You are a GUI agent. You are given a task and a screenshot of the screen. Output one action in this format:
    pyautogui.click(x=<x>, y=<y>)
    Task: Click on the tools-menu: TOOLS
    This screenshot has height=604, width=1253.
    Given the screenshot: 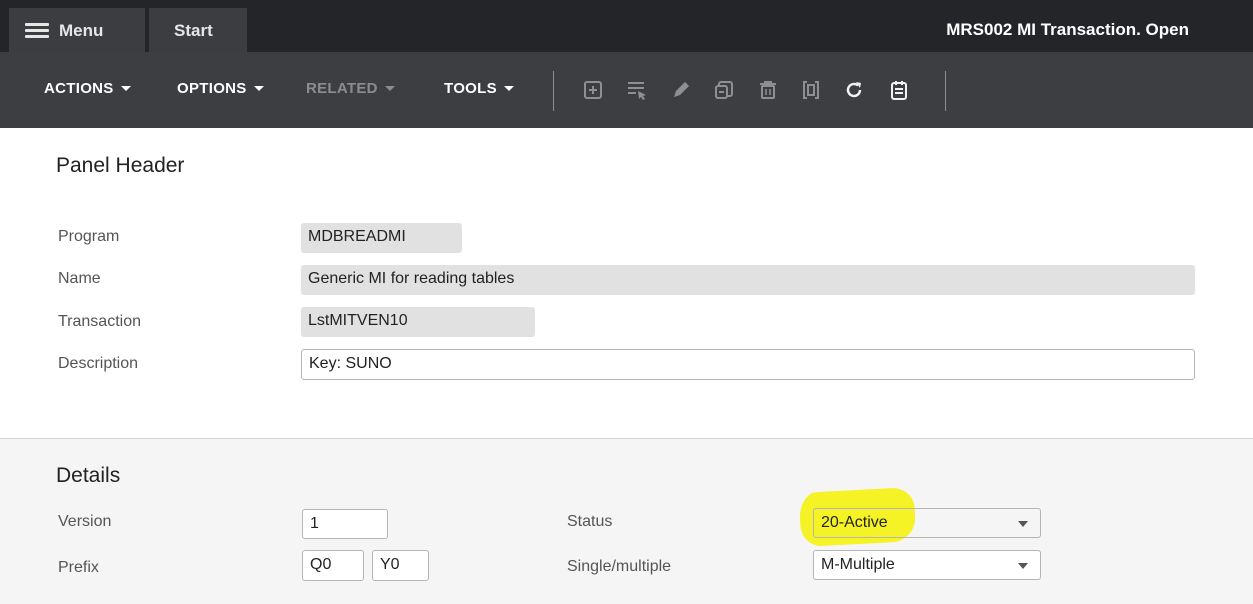 What is the action you would take?
    pyautogui.click(x=479, y=88)
    